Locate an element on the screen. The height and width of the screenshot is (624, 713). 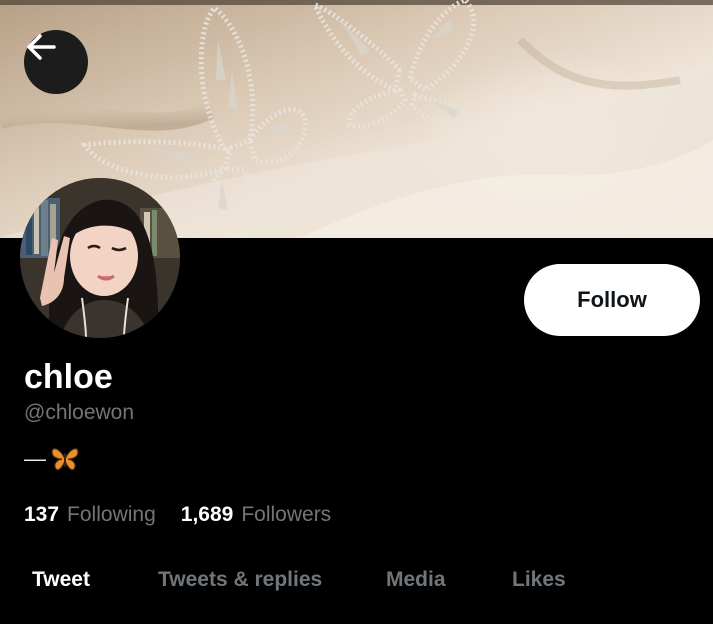
bio-text: — is located at coordinates (35, 458).